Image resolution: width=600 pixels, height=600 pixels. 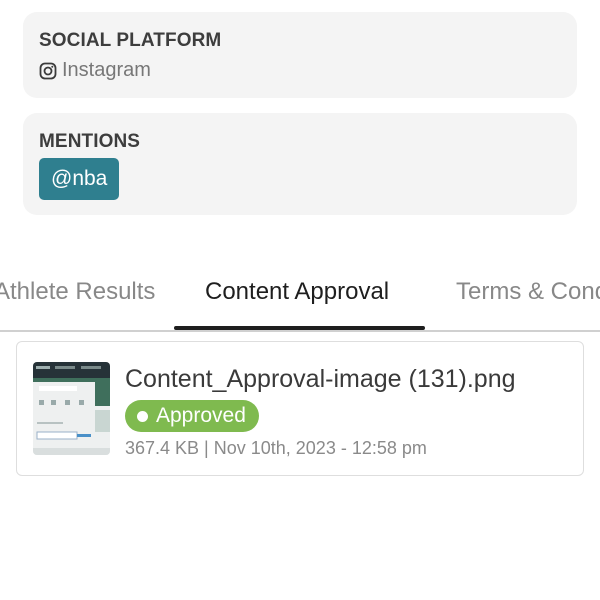 I want to click on status-badge: Approved, so click(x=192, y=416).